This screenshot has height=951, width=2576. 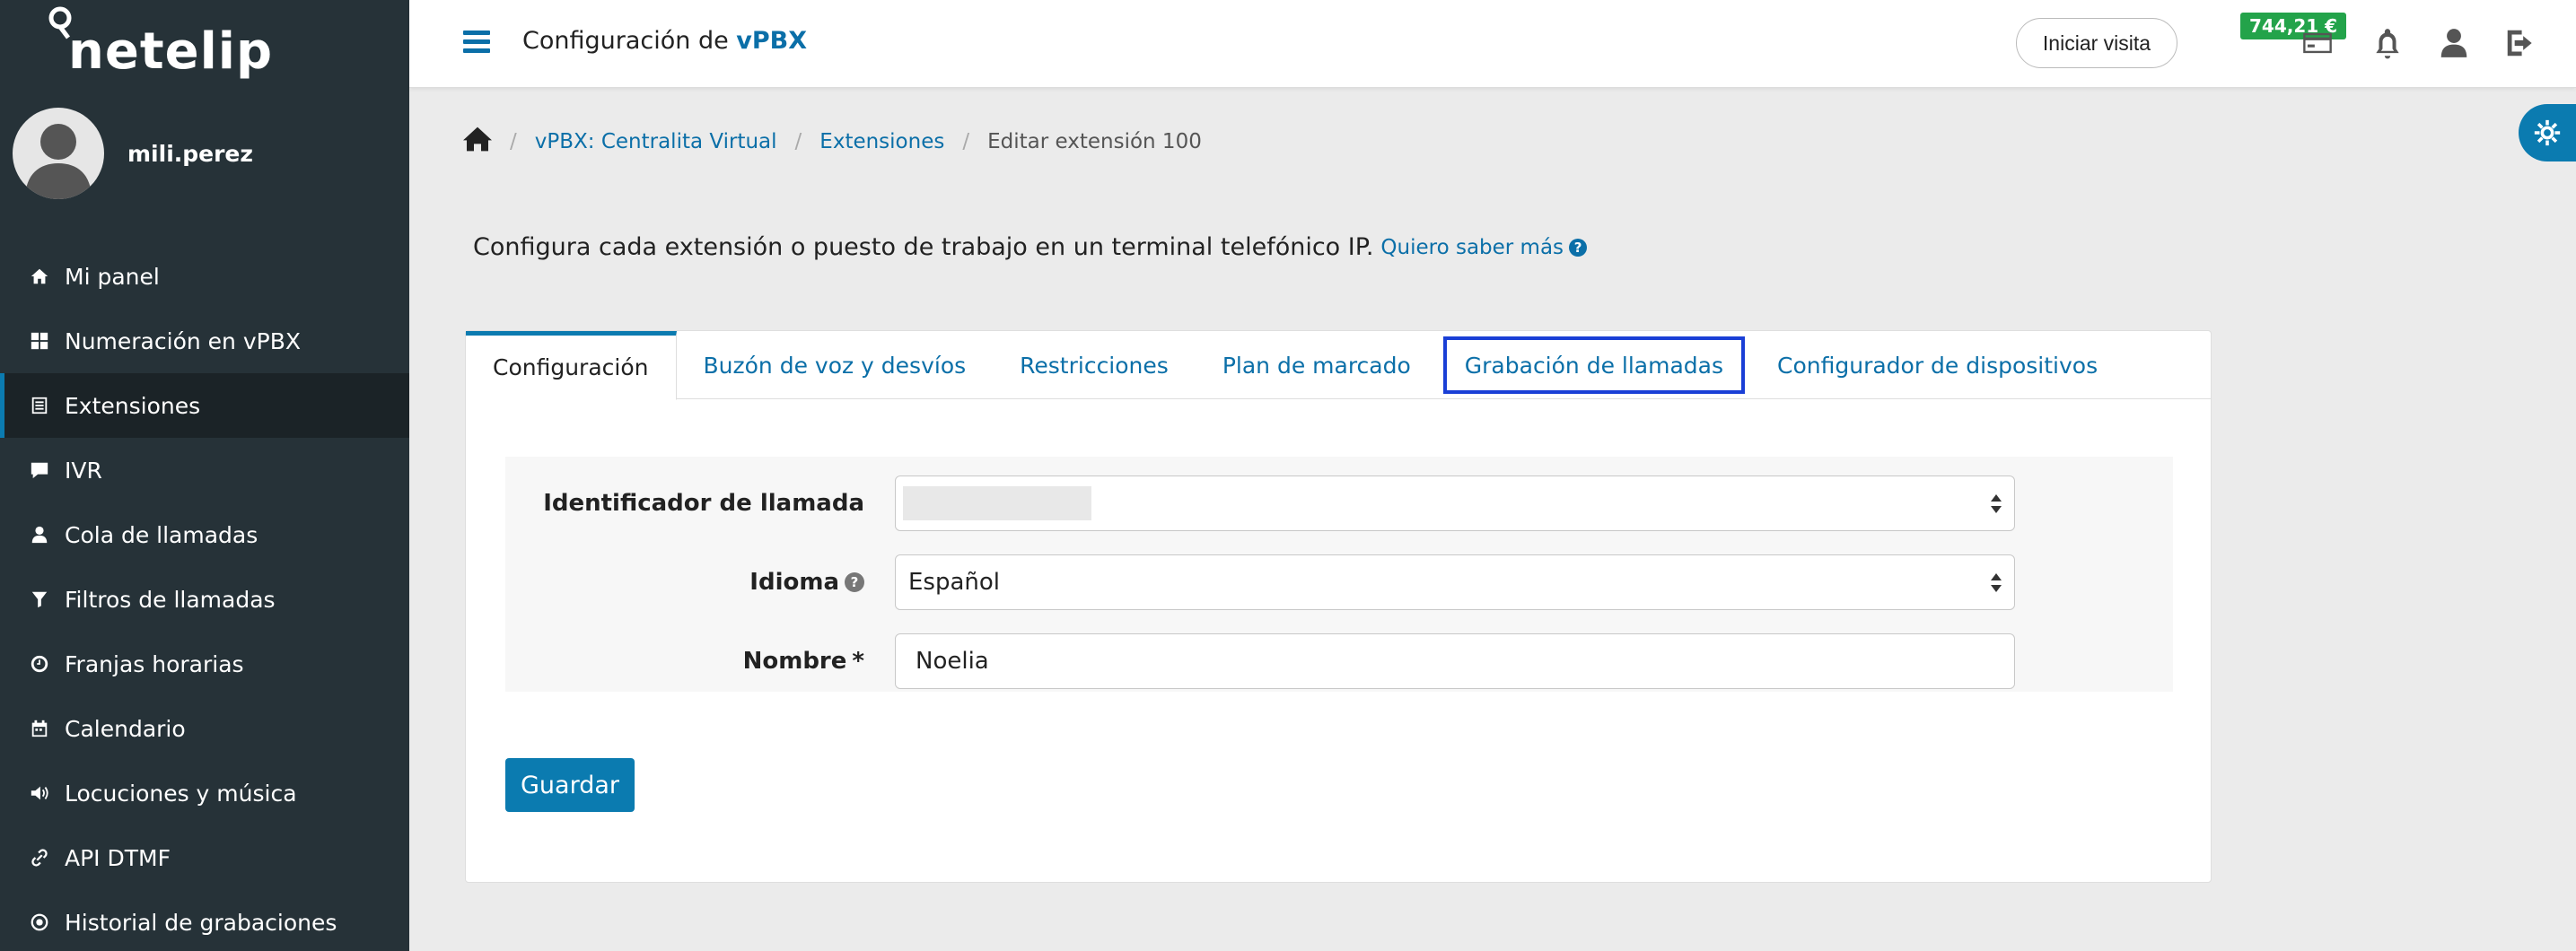 What do you see at coordinates (204, 405) in the screenshot?
I see `sidebar-item-extensiones: Extensiones` at bounding box center [204, 405].